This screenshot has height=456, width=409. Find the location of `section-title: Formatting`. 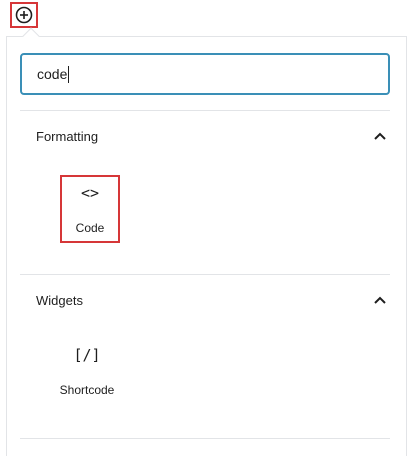

section-title: Formatting is located at coordinates (67, 136).